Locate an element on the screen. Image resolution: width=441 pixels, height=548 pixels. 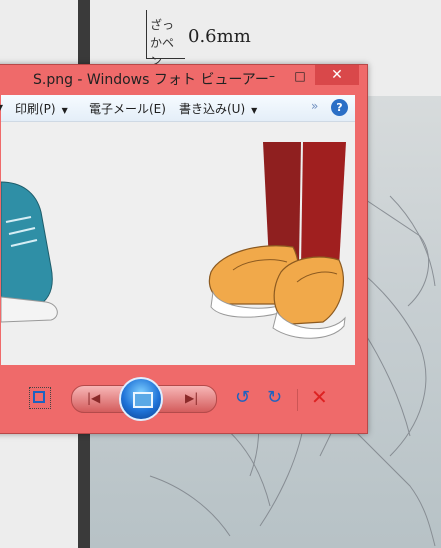
menu-arrow-left: ▾ is located at coordinates (1, 107).